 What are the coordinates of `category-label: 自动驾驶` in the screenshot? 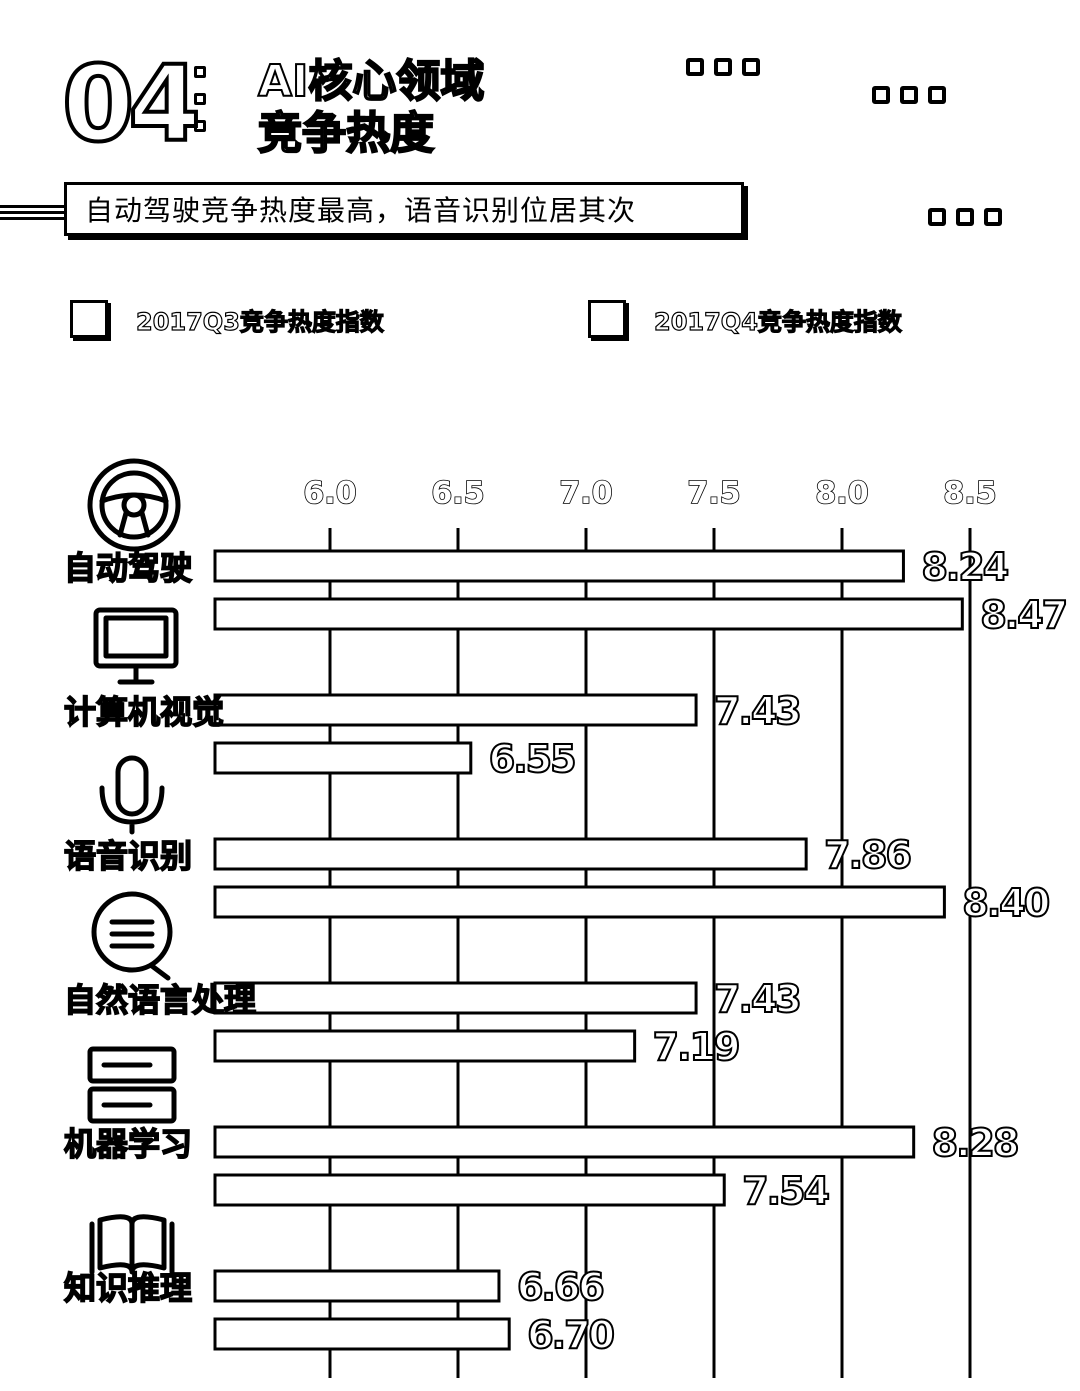 It's located at (128, 568).